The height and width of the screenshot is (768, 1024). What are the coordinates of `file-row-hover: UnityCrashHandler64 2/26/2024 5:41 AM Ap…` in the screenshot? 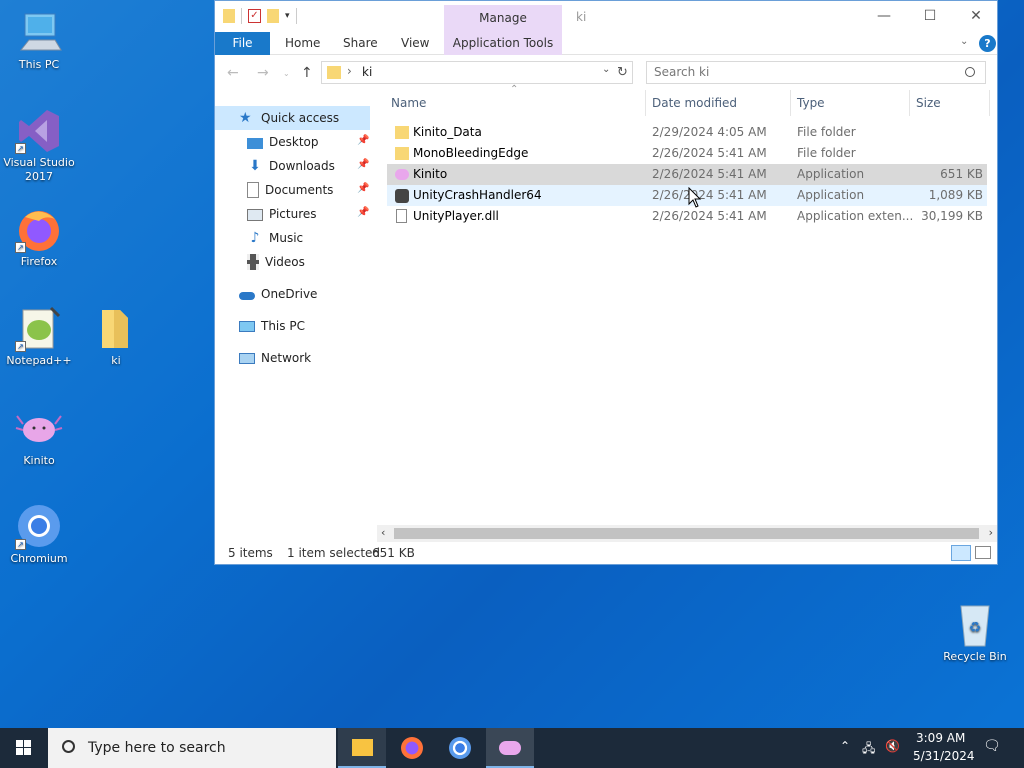 It's located at (687, 195).